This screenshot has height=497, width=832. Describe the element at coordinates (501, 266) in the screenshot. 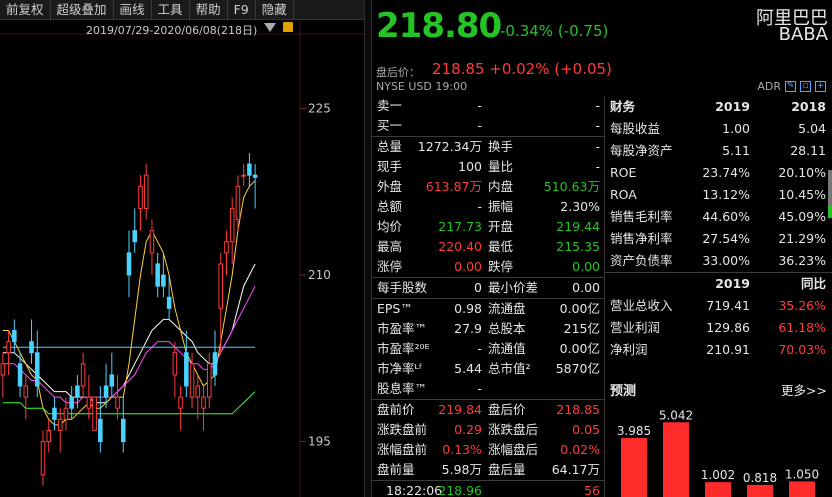

I see `quote-label: 跌停` at that location.